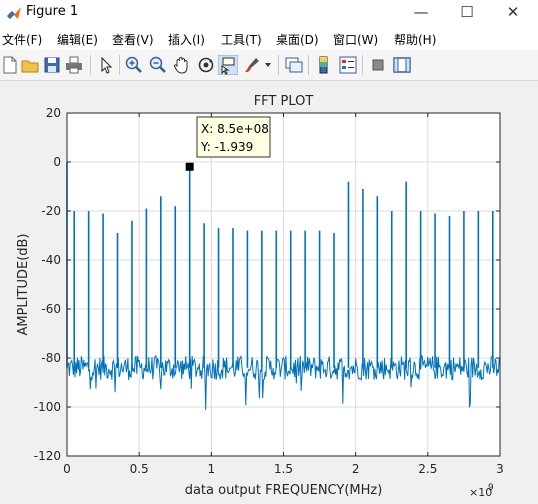  I want to click on new-figure-icon, so click(10, 65).